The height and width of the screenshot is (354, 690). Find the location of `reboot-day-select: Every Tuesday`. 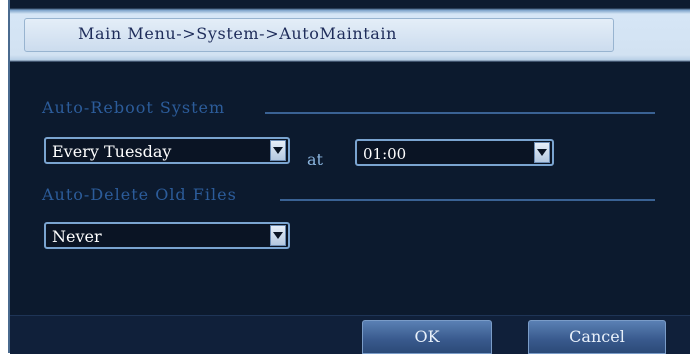

reboot-day-select: Every Tuesday is located at coordinates (167, 150).